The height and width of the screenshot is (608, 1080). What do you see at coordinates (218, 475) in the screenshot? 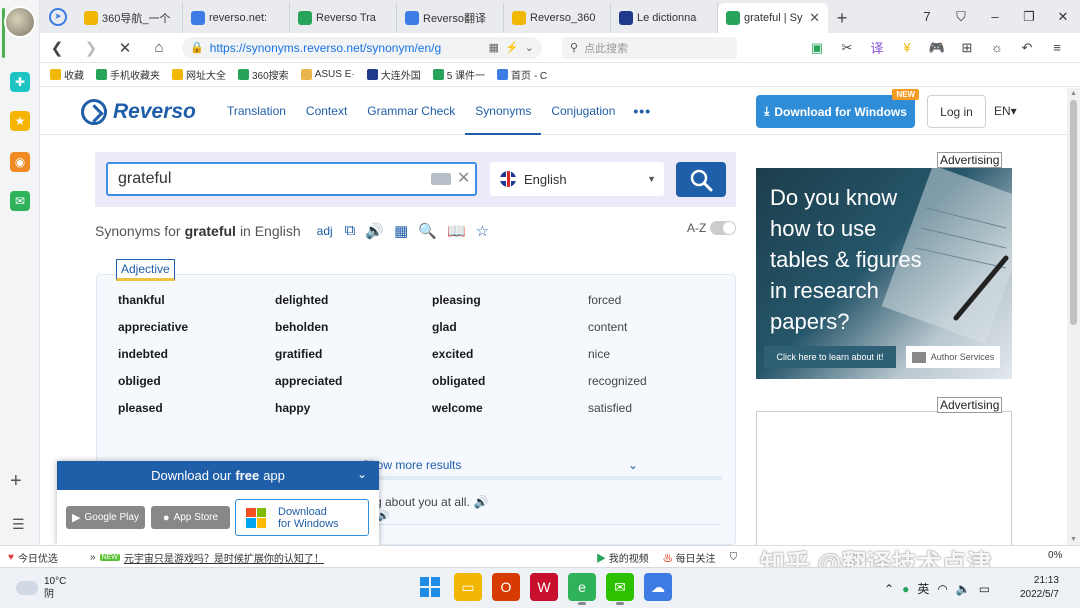
I see `popup-header: Download our free app ⌄` at bounding box center [218, 475].